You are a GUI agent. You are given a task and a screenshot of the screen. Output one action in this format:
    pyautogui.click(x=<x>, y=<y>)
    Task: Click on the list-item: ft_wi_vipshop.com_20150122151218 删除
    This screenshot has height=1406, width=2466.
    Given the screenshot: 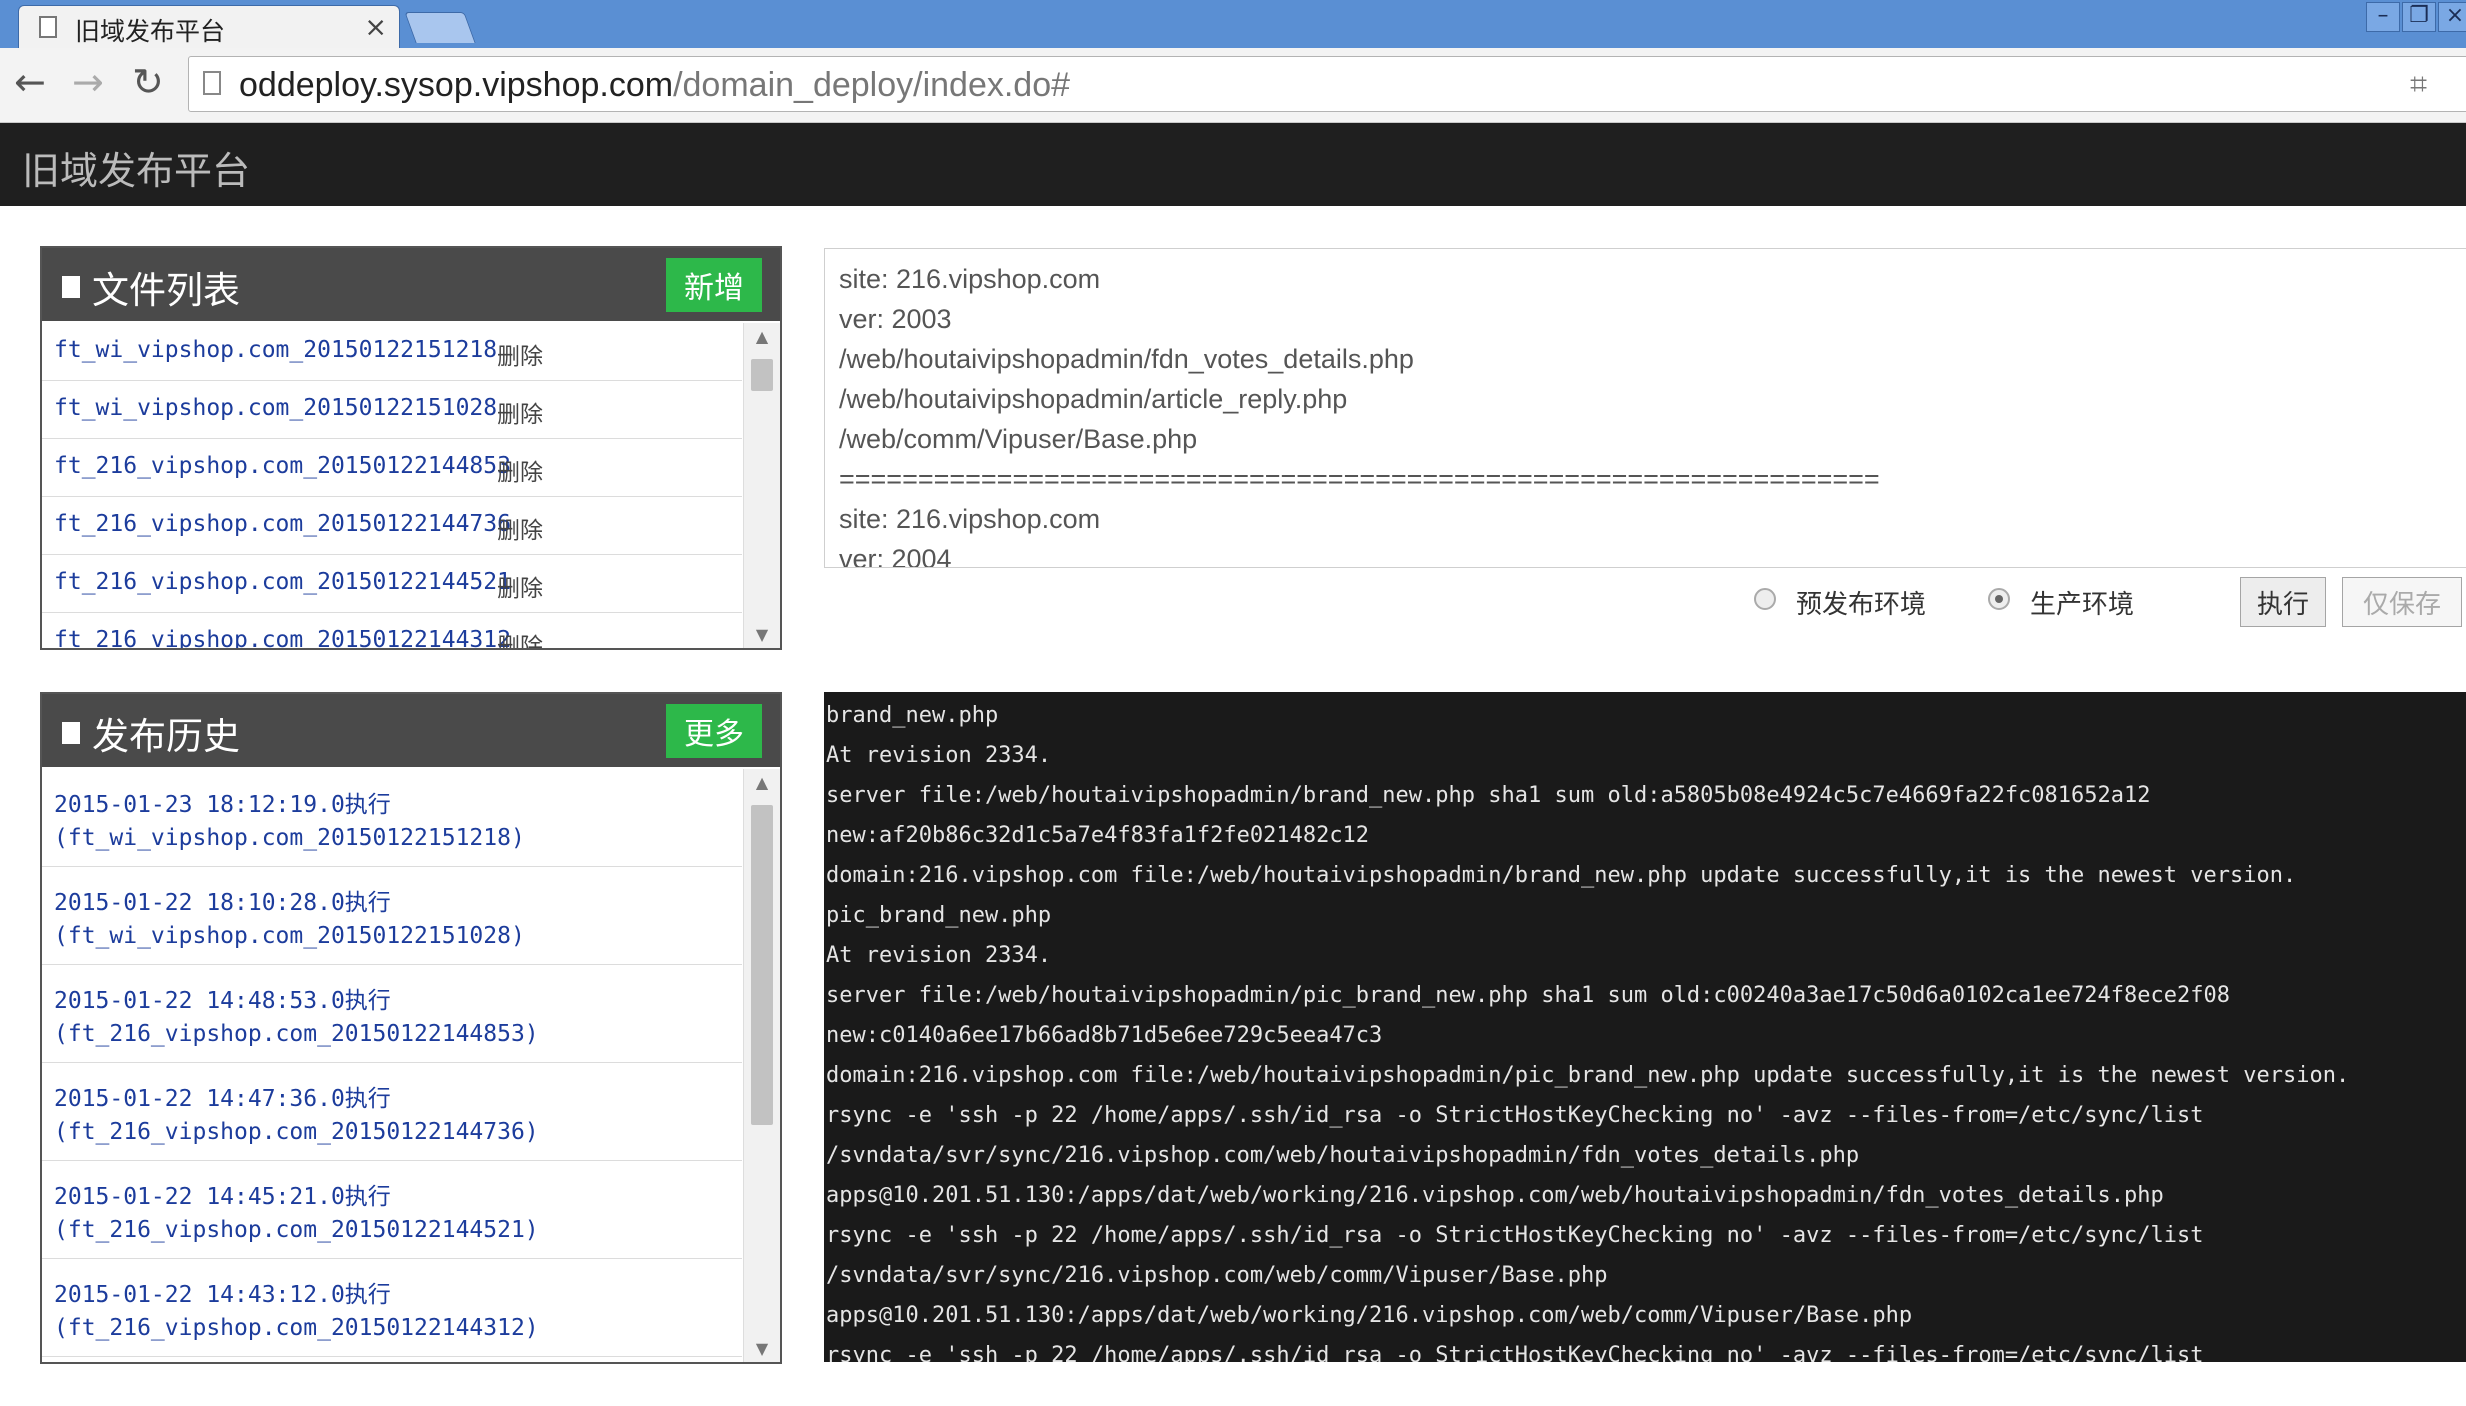 What is the action you would take?
    pyautogui.click(x=392, y=352)
    